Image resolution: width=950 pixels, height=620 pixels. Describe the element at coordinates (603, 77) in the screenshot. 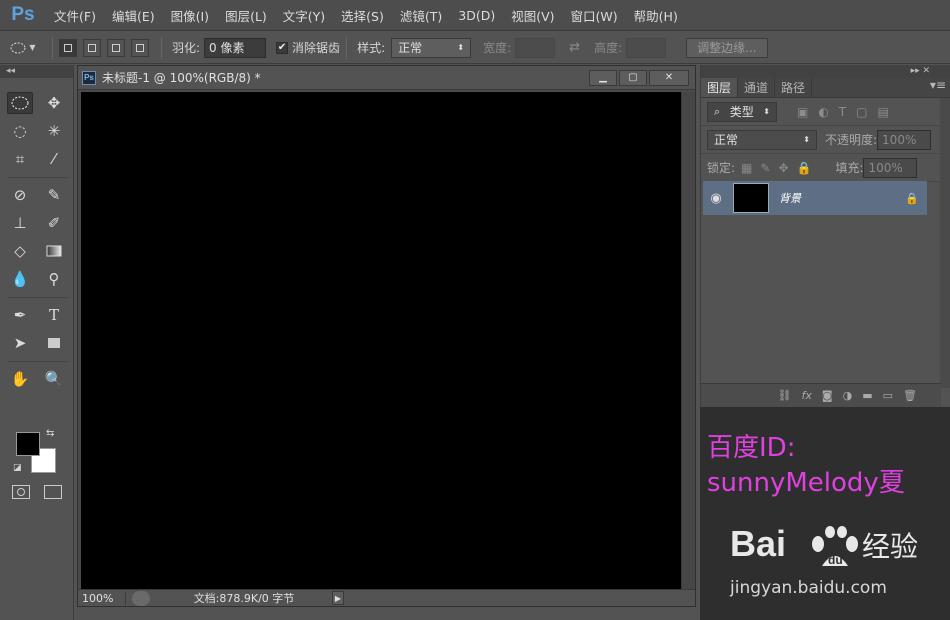

I see `minimize-button: ▁` at that location.